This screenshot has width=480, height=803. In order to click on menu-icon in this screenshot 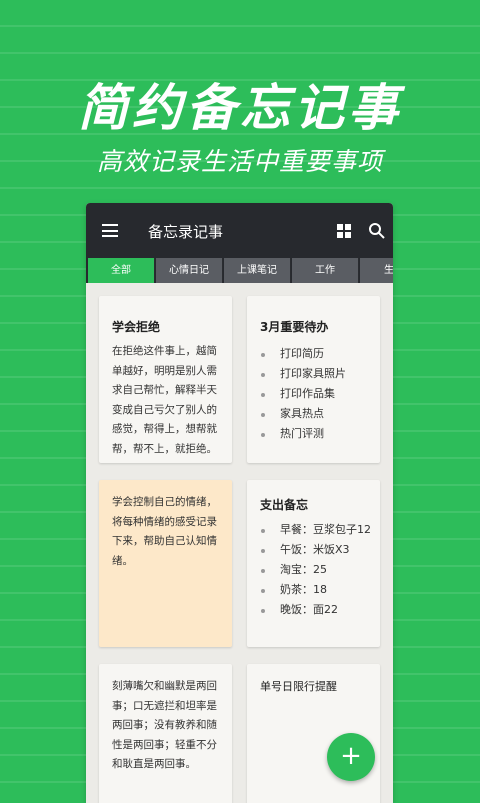, I will do `click(110, 230)`.